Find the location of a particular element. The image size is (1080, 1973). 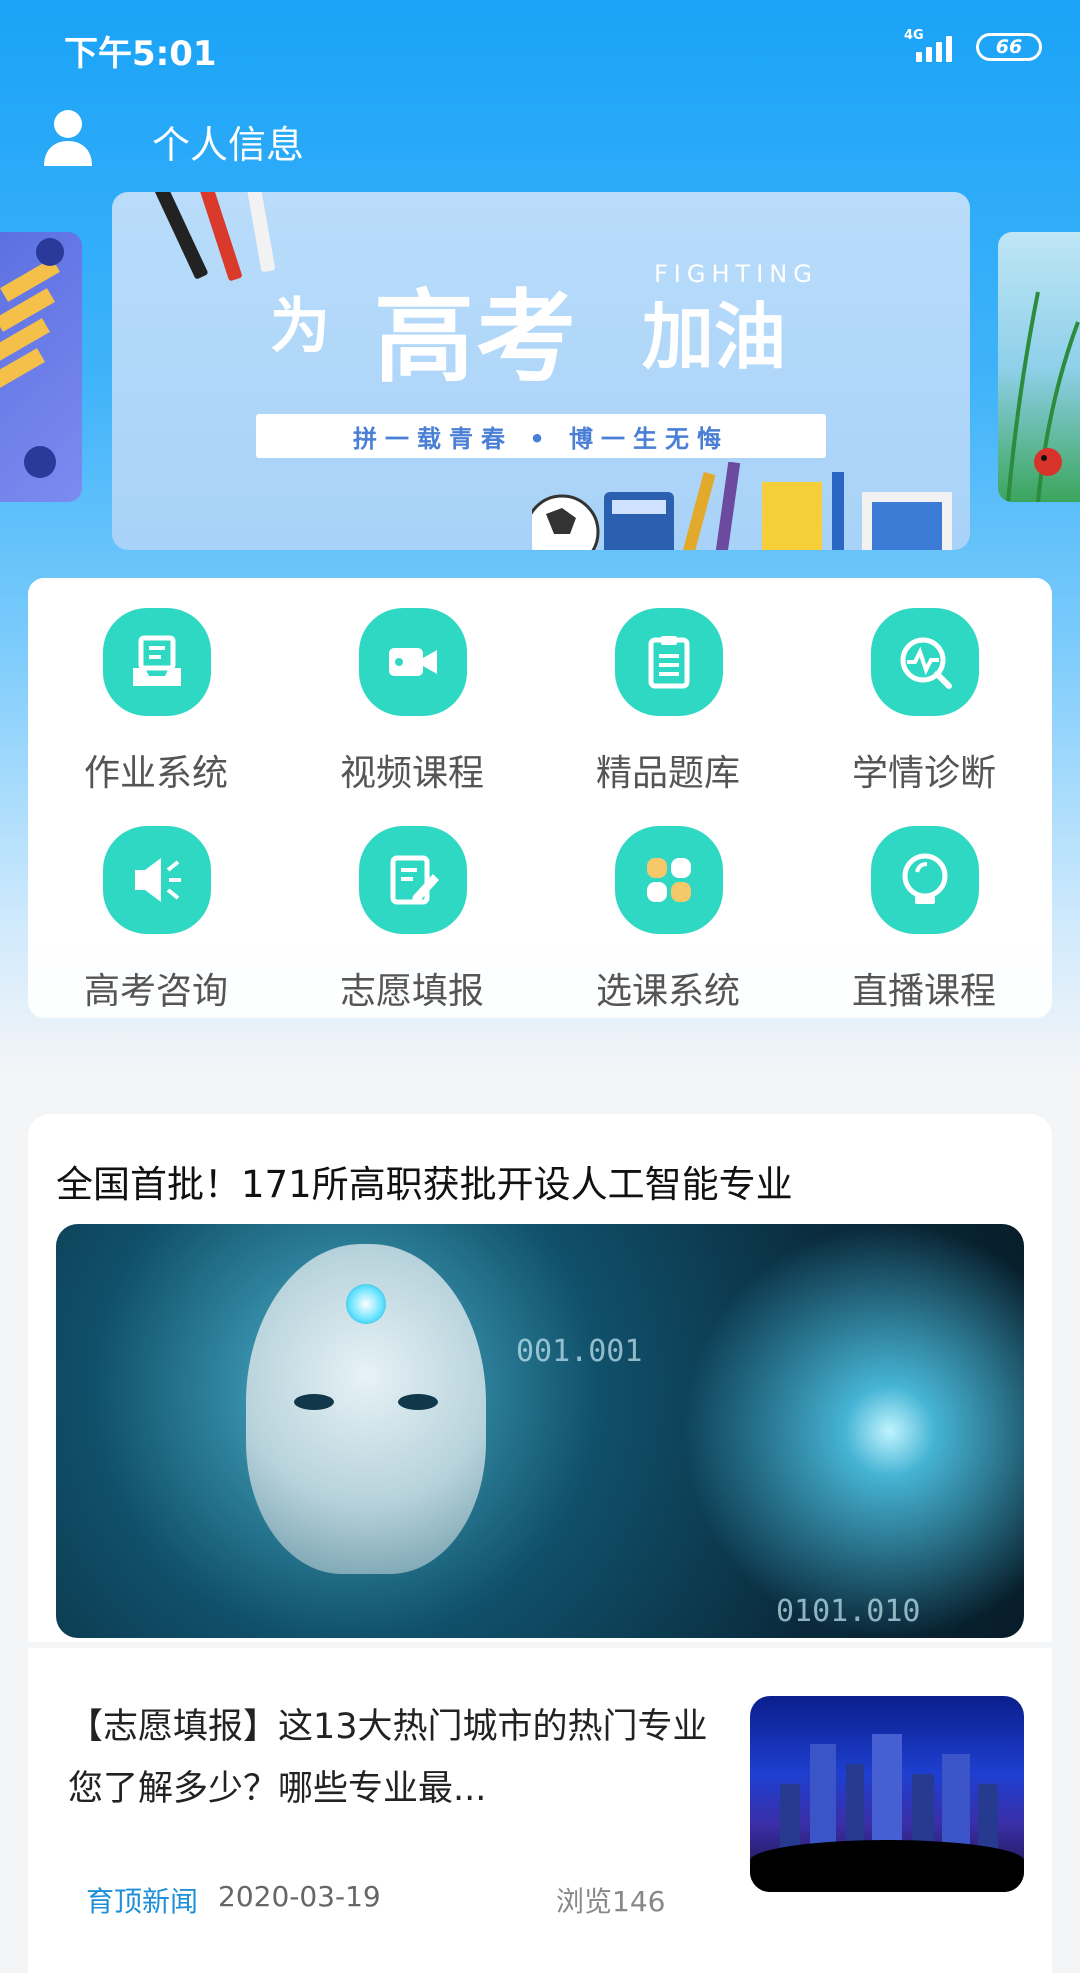

feature-video-course: 视频课程 is located at coordinates (412, 686).